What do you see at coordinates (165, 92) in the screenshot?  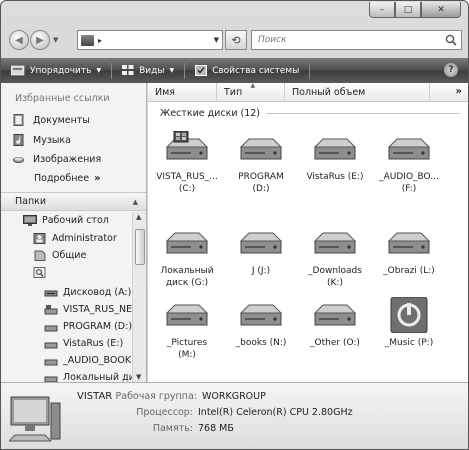 I see `column-header-label: Имя` at bounding box center [165, 92].